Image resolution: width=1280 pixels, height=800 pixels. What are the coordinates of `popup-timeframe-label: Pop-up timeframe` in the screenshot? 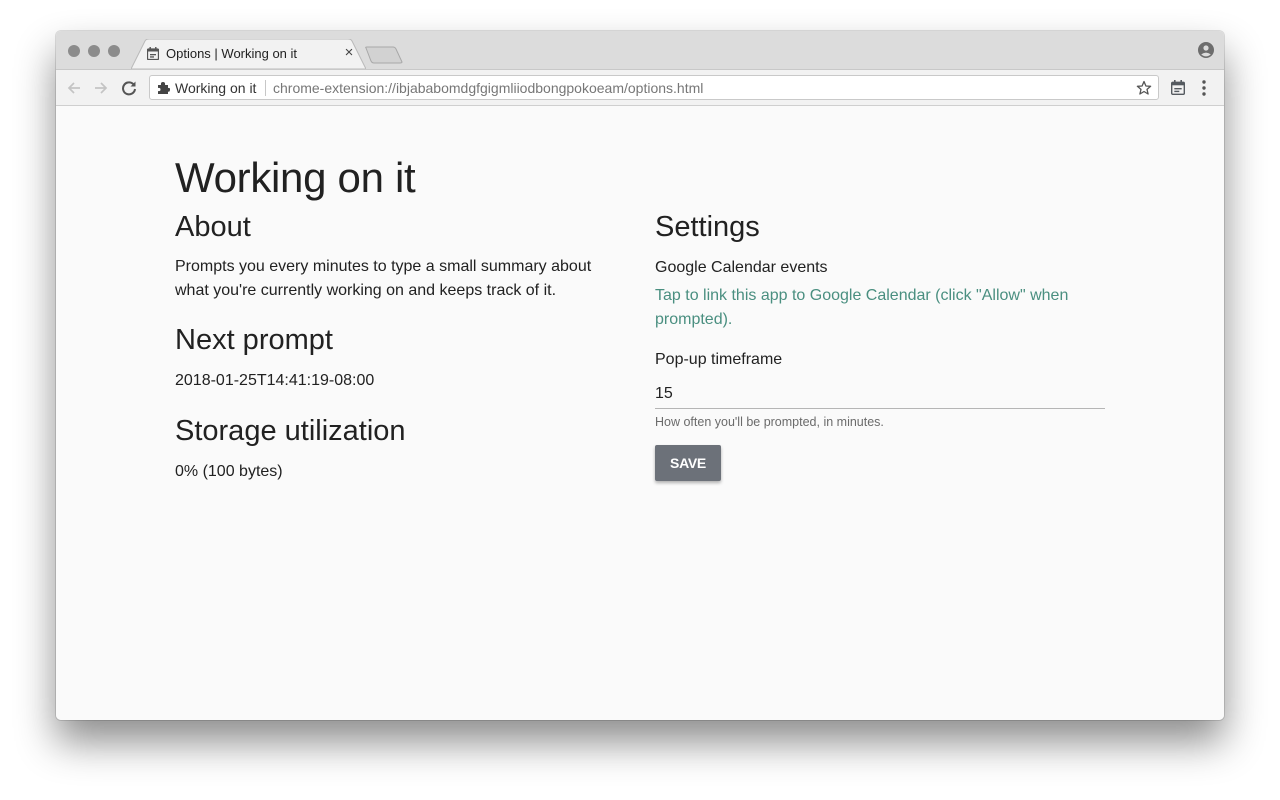 It's located at (719, 359).